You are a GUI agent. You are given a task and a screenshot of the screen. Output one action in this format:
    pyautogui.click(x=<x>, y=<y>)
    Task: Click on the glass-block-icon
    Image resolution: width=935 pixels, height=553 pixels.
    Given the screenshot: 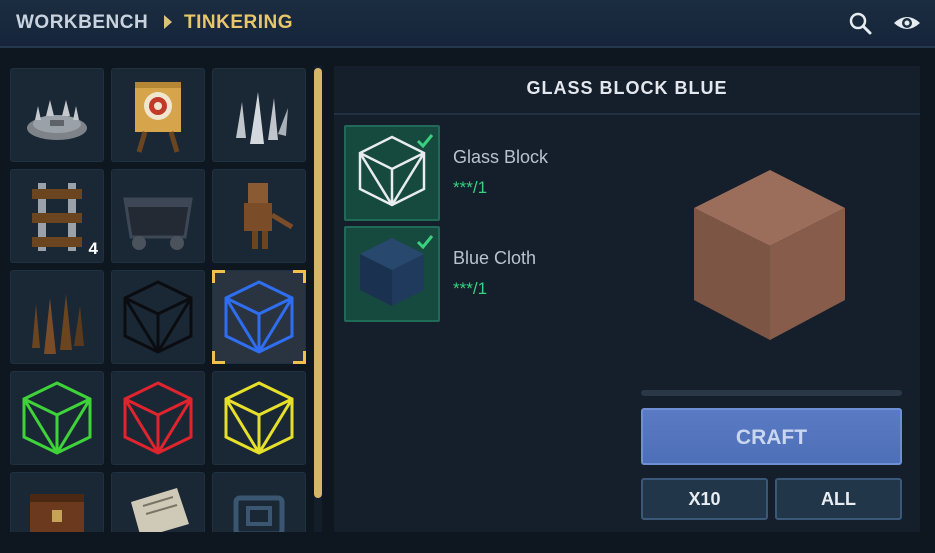 What is the action you would take?
    pyautogui.click(x=396, y=170)
    